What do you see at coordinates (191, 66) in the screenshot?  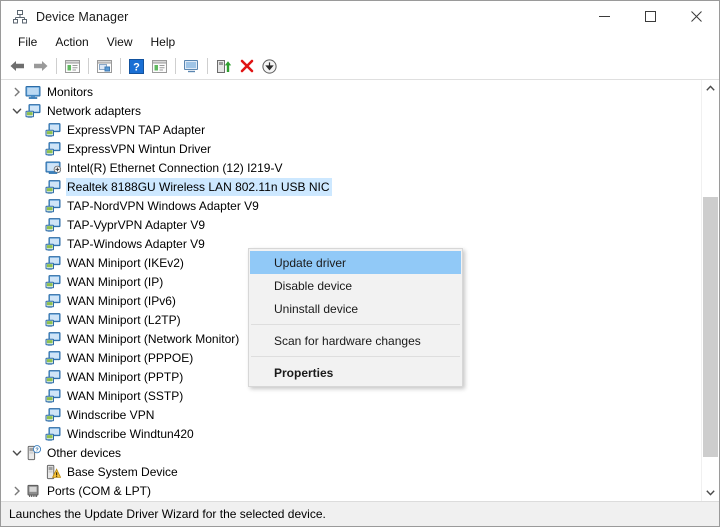 I see `scan-for-hardware-changes-icon` at bounding box center [191, 66].